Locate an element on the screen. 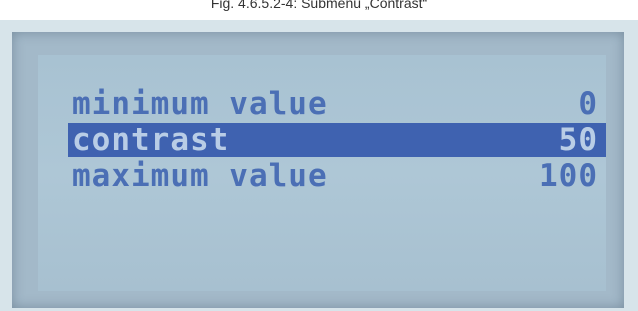 The width and height of the screenshot is (638, 311). menu-item-value: 50 is located at coordinates (578, 140).